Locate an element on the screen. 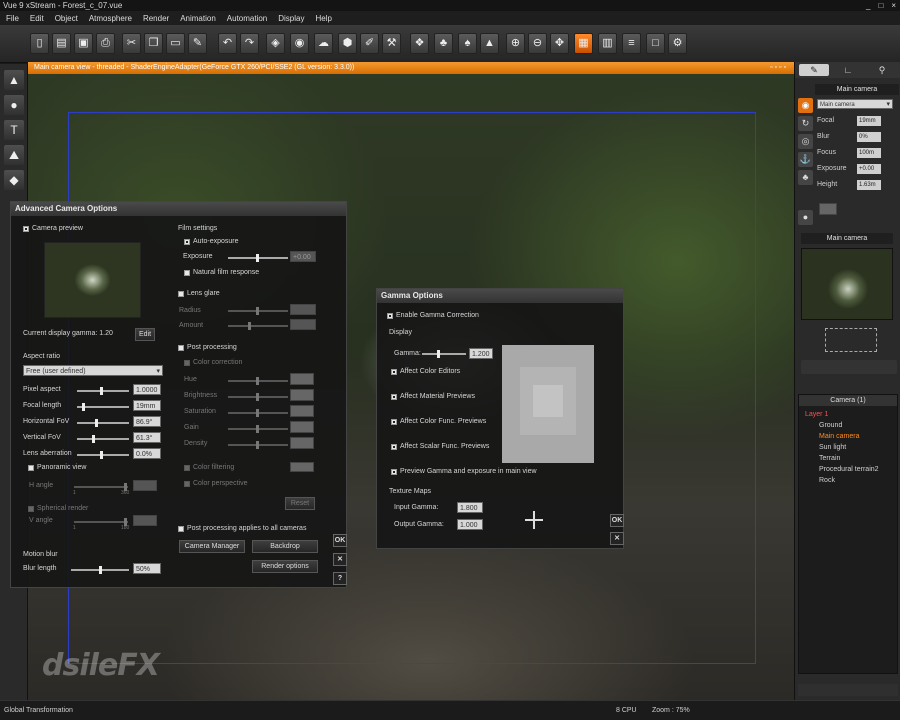 Image resolution: width=900 pixels, height=720 pixels. gamma-edit-button: Edit is located at coordinates (145, 334).